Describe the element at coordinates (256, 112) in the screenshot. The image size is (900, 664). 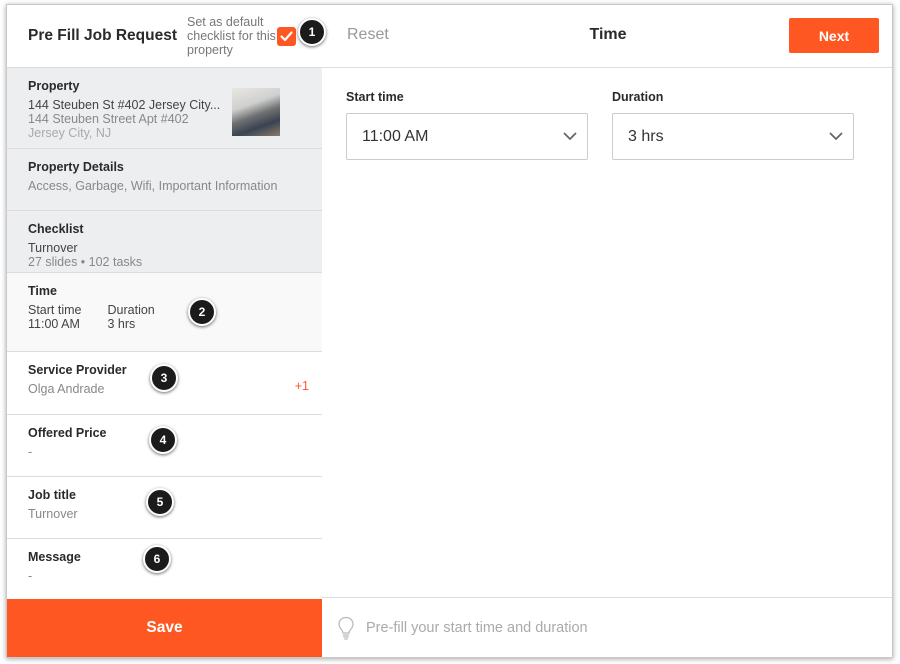
I see `property-thumbnail` at that location.